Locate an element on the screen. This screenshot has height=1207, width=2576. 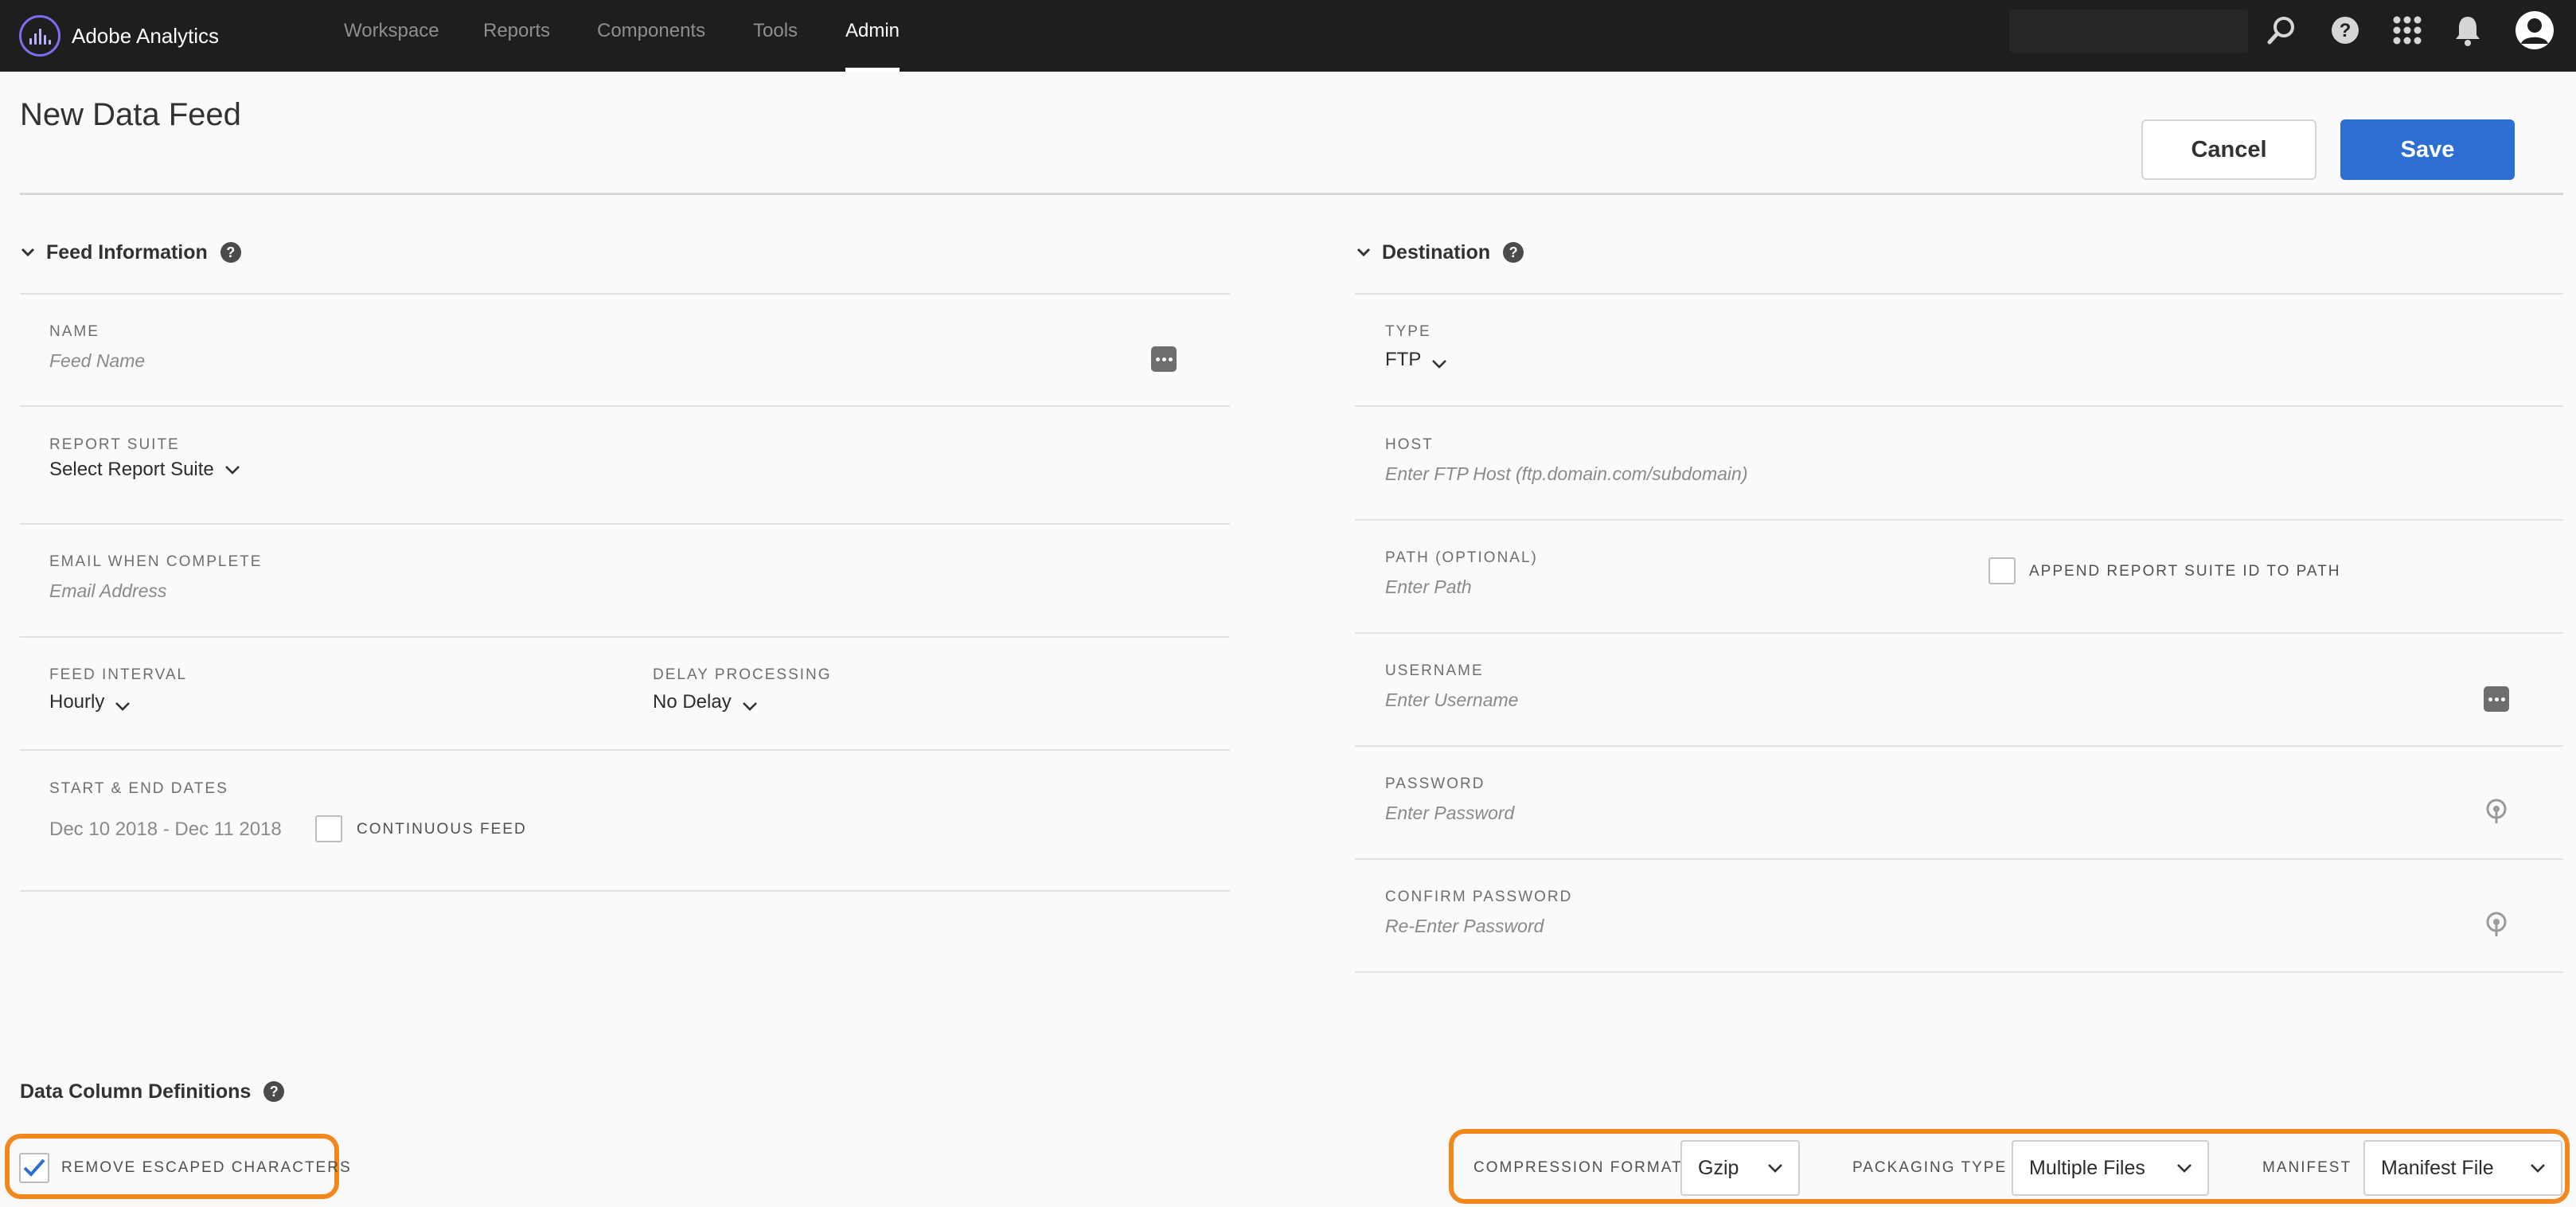
checkmark-icon is located at coordinates (34, 1167).